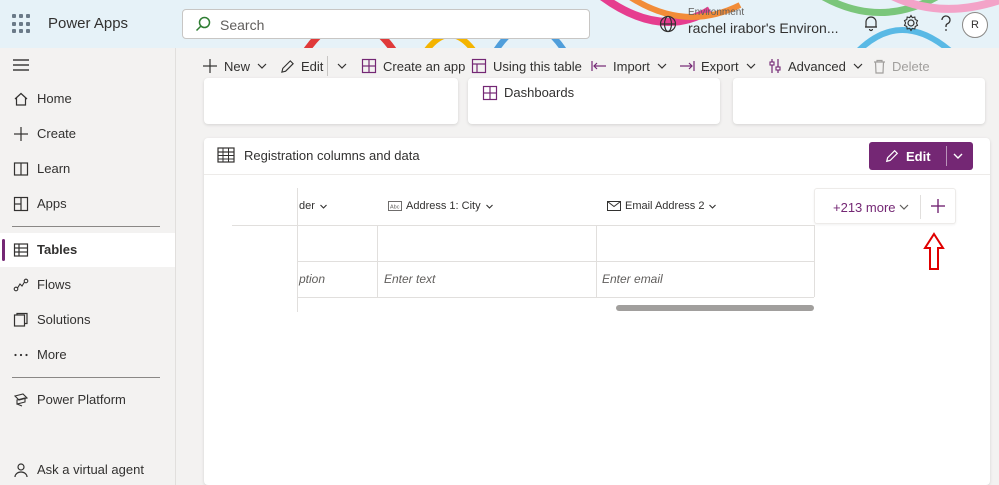 The height and width of the screenshot is (485, 999). Describe the element at coordinates (668, 24) in the screenshot. I see `environment-globe-icon` at that location.